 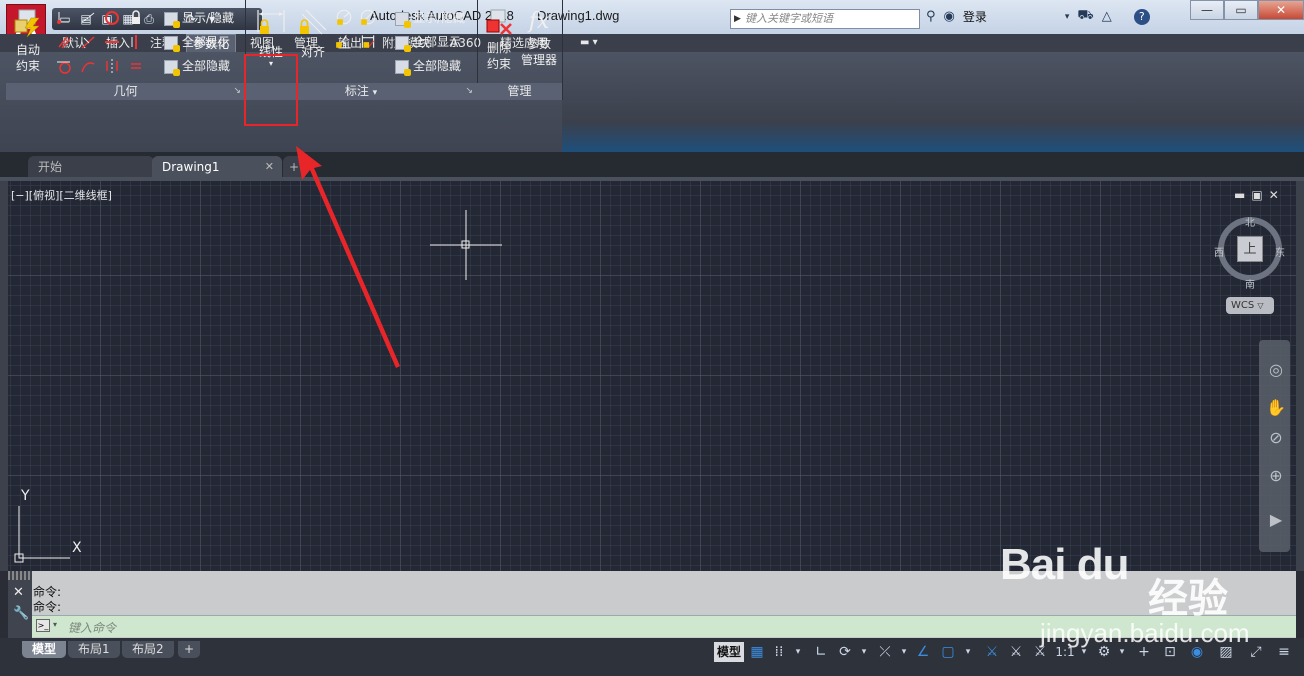 What do you see at coordinates (88, 42) in the screenshot?
I see `perpendicular-icon` at bounding box center [88, 42].